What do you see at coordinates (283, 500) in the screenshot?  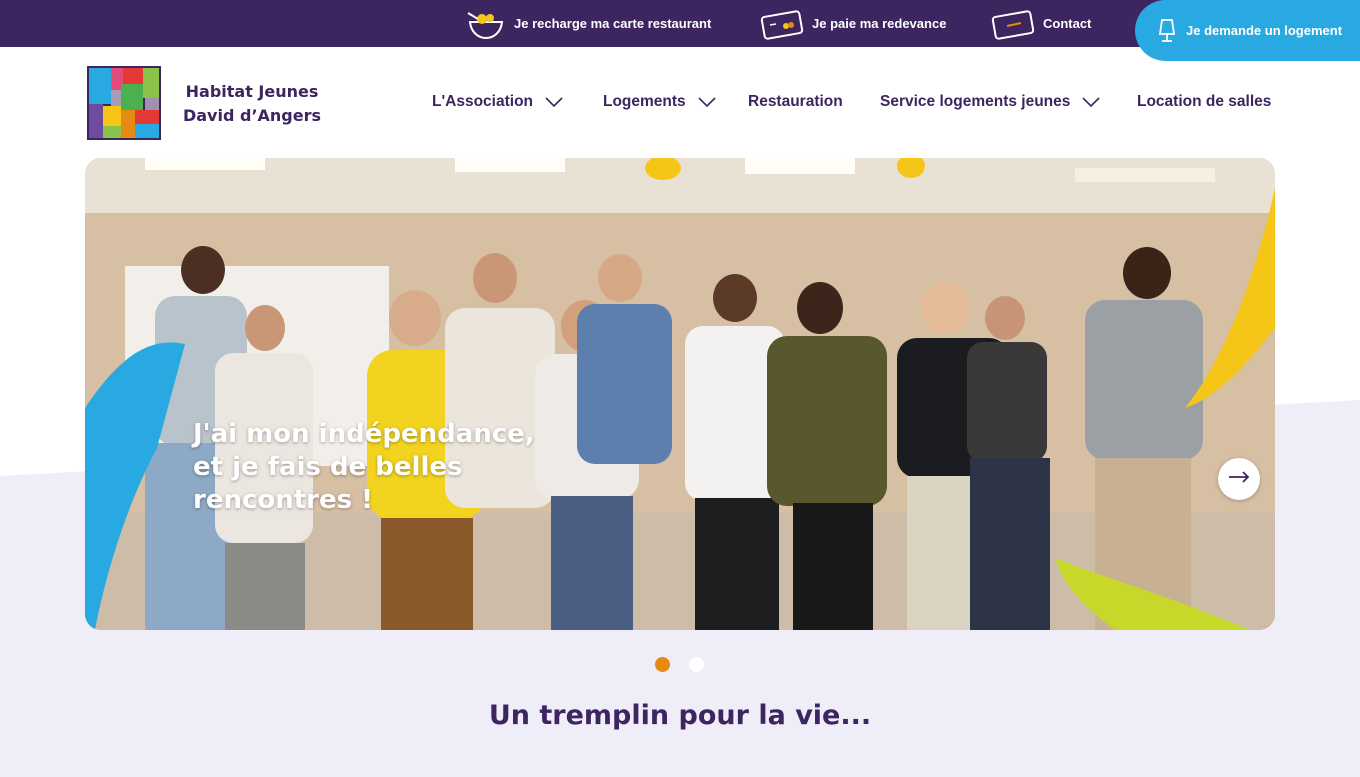 I see `hero-caption-line3: rencontres !` at bounding box center [283, 500].